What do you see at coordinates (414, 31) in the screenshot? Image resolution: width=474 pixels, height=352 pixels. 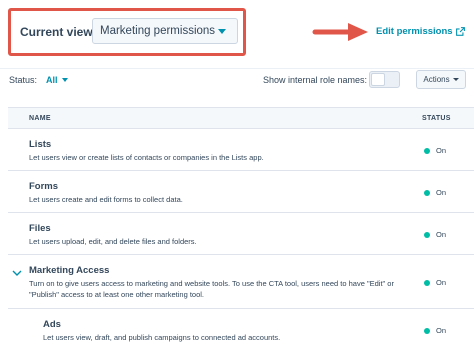 I see `edit-permissions-label: Edit permissions` at bounding box center [414, 31].